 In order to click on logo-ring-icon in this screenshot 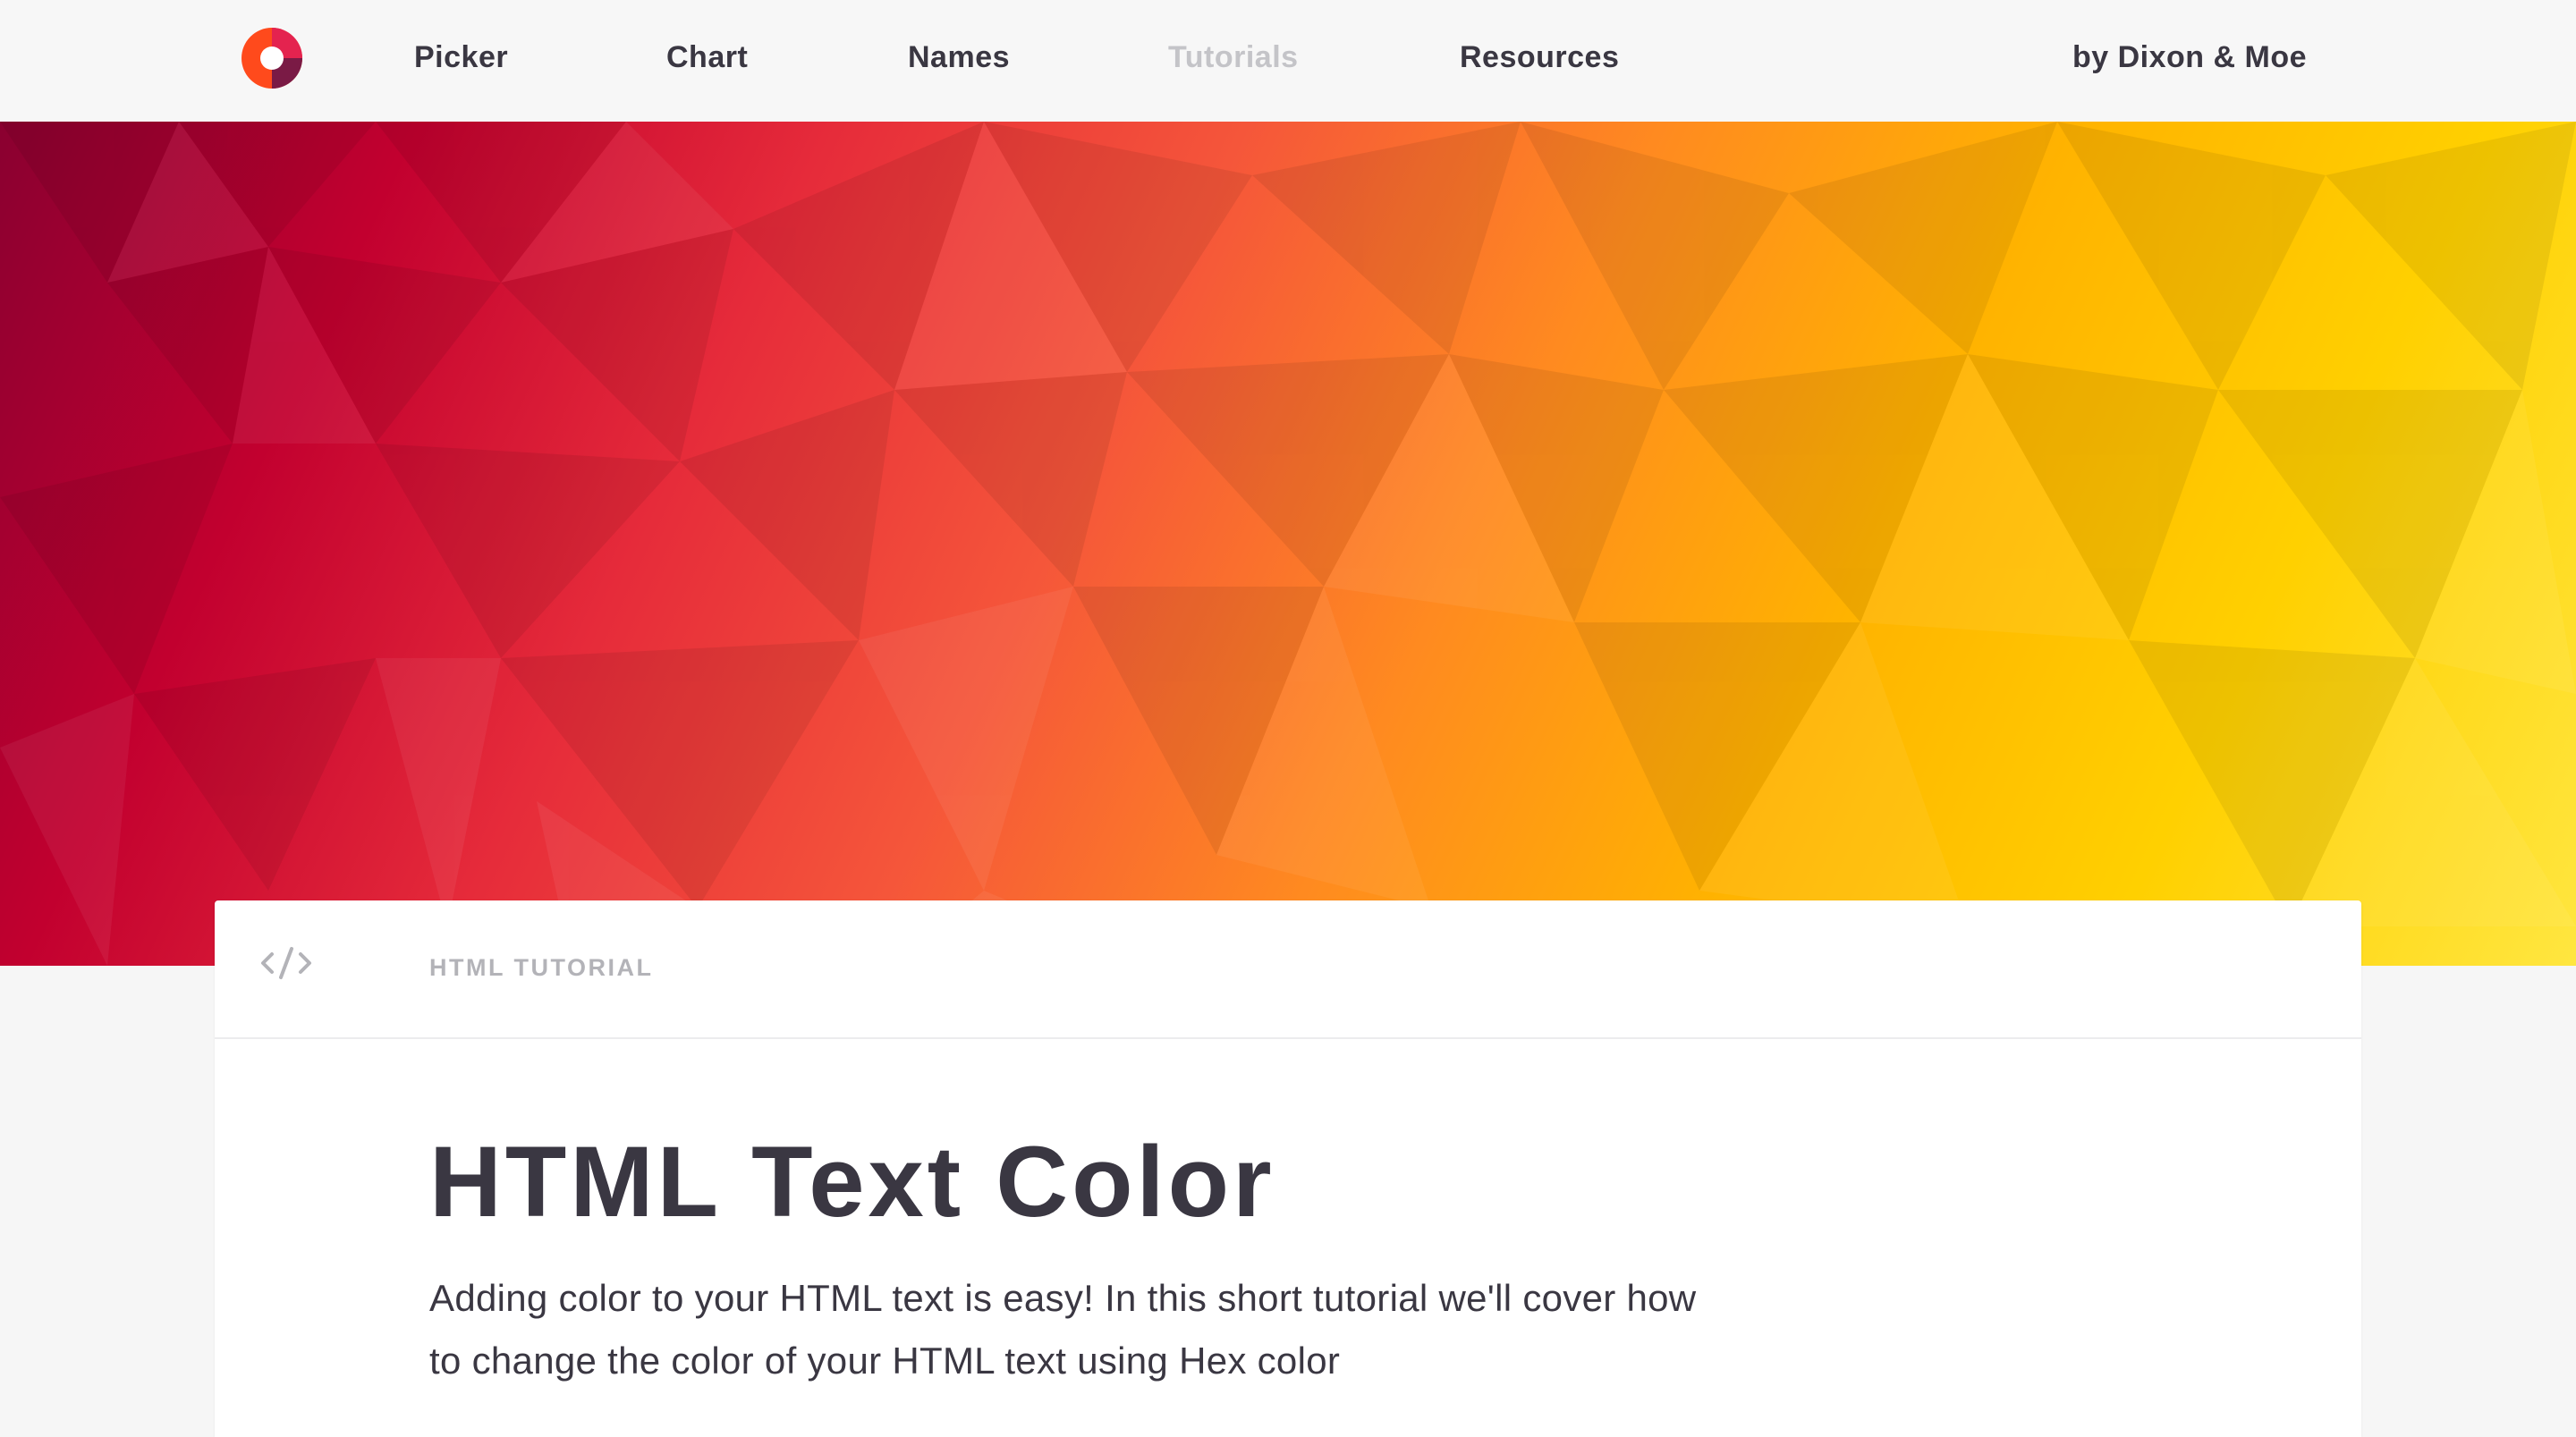, I will do `click(272, 59)`.